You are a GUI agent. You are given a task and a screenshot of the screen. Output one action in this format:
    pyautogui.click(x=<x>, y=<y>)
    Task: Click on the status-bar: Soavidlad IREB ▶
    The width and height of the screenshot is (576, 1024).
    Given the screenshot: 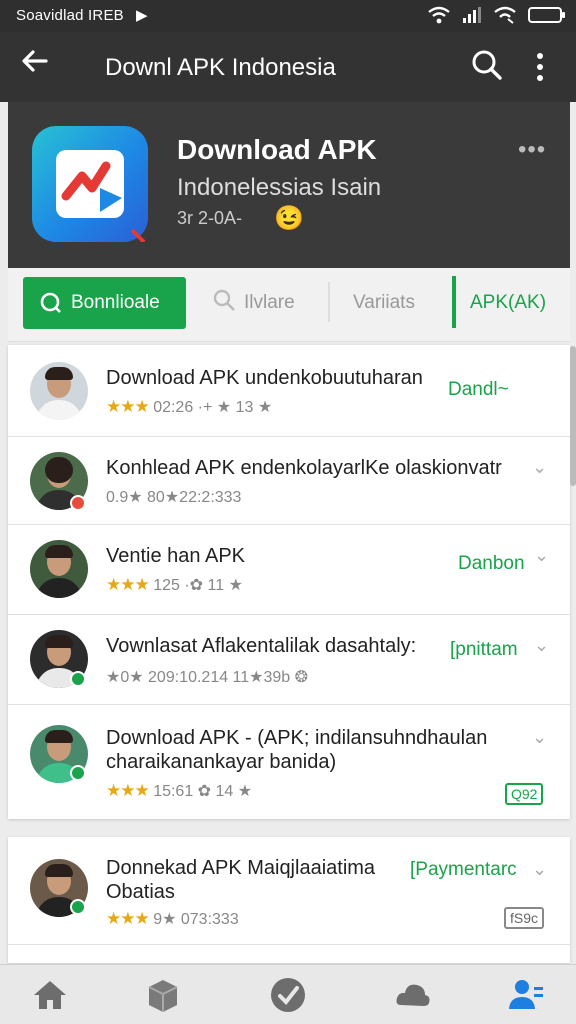 What is the action you would take?
    pyautogui.click(x=288, y=16)
    